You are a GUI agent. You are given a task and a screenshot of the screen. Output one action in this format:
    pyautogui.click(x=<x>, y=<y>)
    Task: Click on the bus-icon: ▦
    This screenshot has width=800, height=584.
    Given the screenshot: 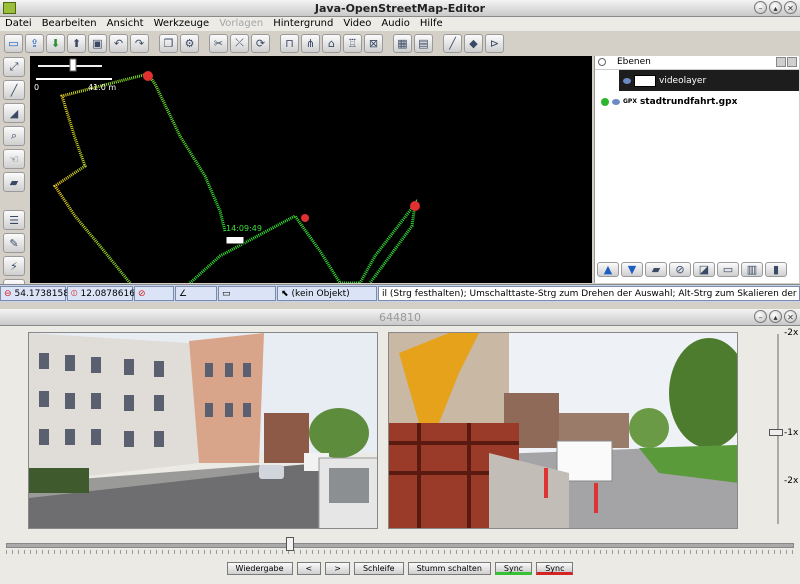 What is the action you would take?
    pyautogui.click(x=402, y=43)
    